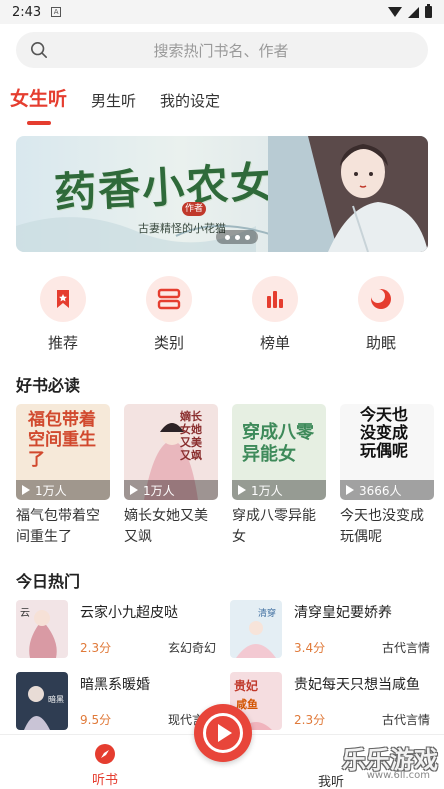 The height and width of the screenshot is (789, 444). Describe the element at coordinates (380, 490) in the screenshot. I see `play-count-text: 3666人` at that location.